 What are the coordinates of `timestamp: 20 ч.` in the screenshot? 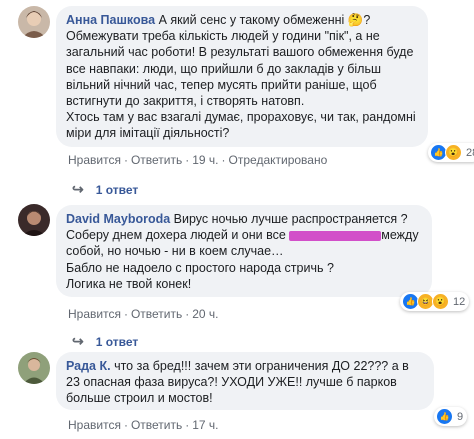 It's located at (205, 314).